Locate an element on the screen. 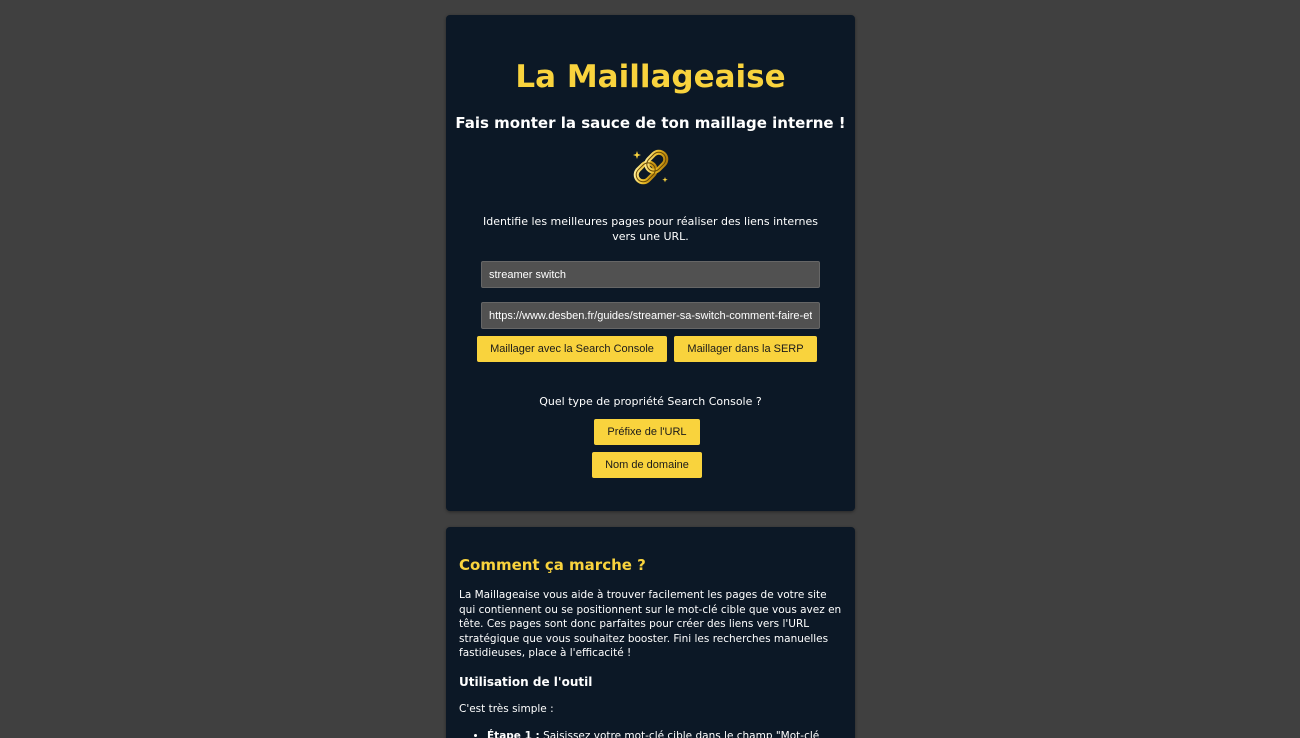 The width and height of the screenshot is (1300, 738). search-console-button: Maillager avec la Search Console is located at coordinates (572, 349).